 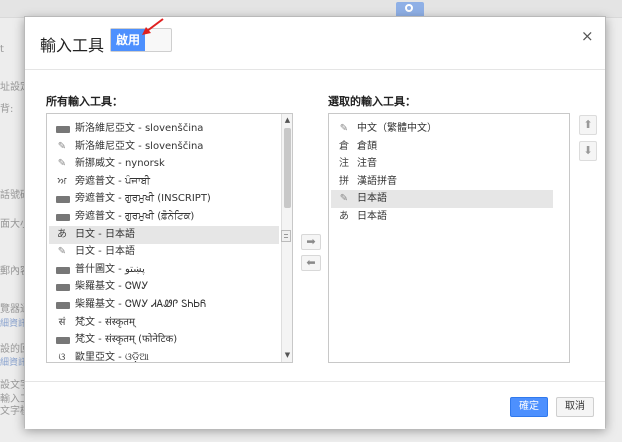 I want to click on list-item: ✎ 日文 - 日本語, so click(x=164, y=252).